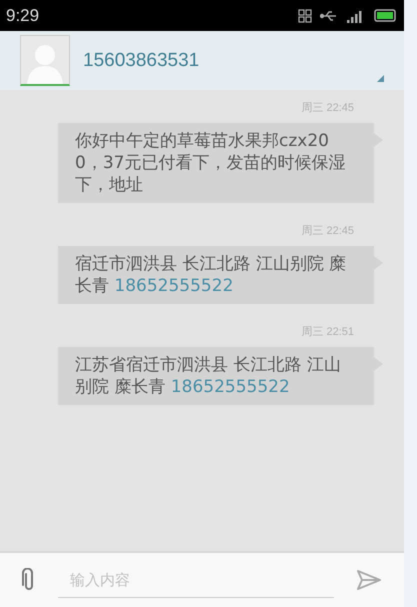 Image resolution: width=417 pixels, height=607 pixels. I want to click on grid-icon, so click(305, 15).